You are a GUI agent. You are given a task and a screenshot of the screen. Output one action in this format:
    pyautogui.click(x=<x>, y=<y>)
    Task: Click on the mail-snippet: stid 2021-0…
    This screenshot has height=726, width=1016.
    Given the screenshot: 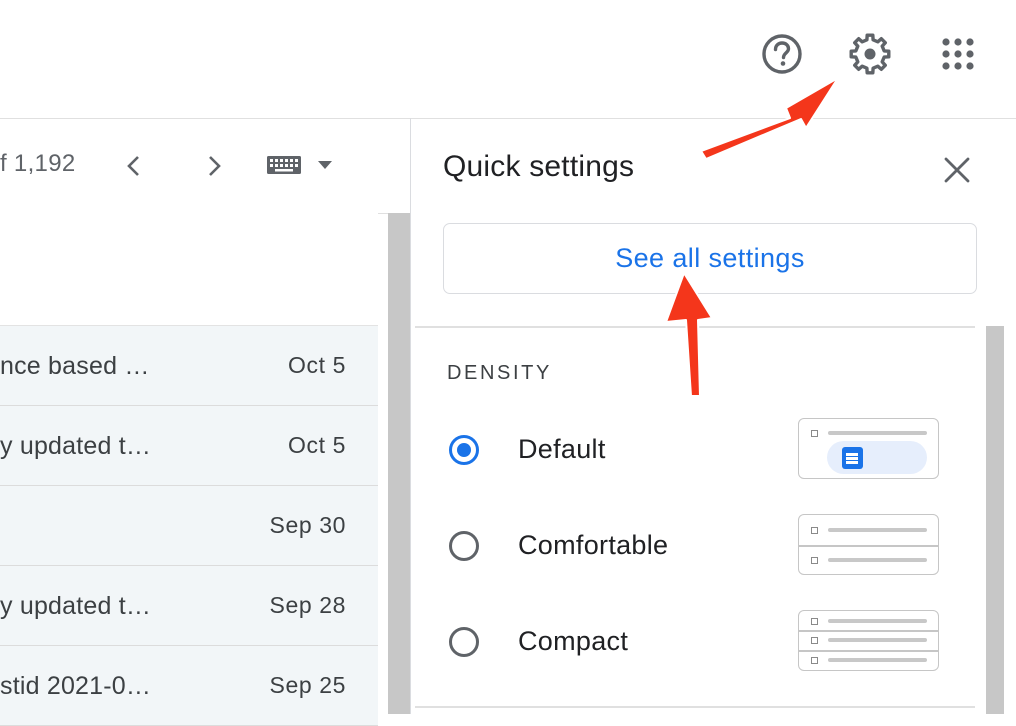 What is the action you would take?
    pyautogui.click(x=76, y=686)
    